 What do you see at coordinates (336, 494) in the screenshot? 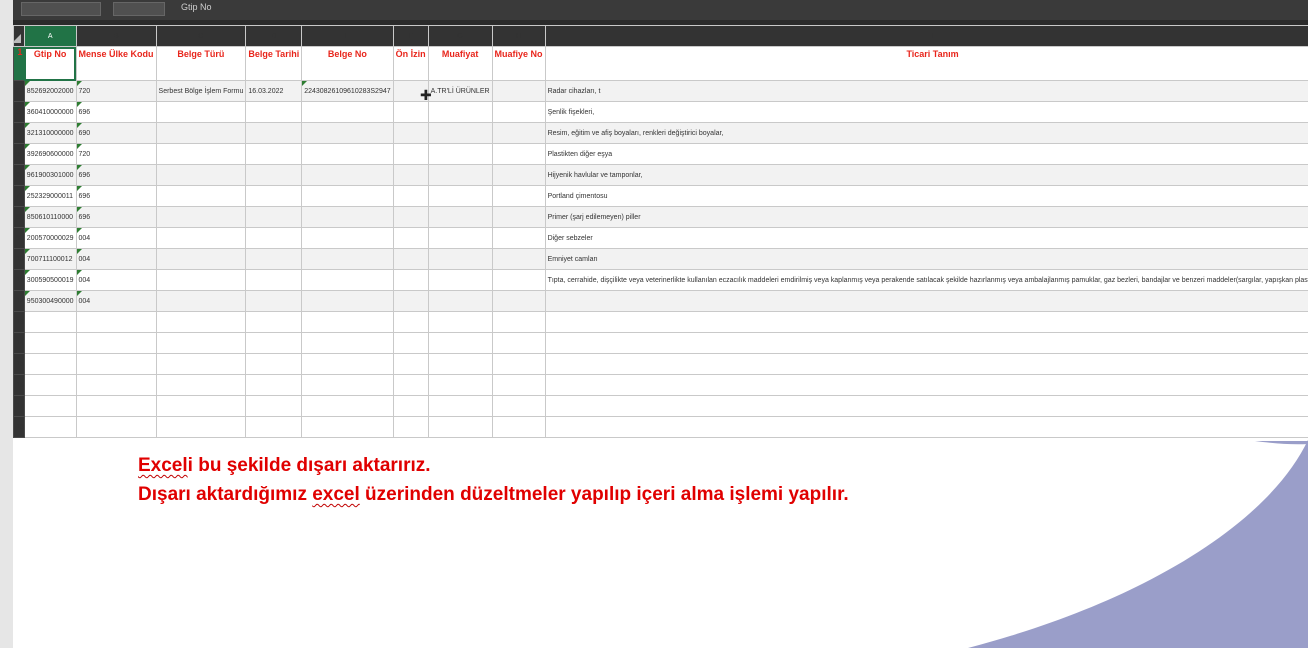
I see `note-excel-word-2: excel` at bounding box center [336, 494].